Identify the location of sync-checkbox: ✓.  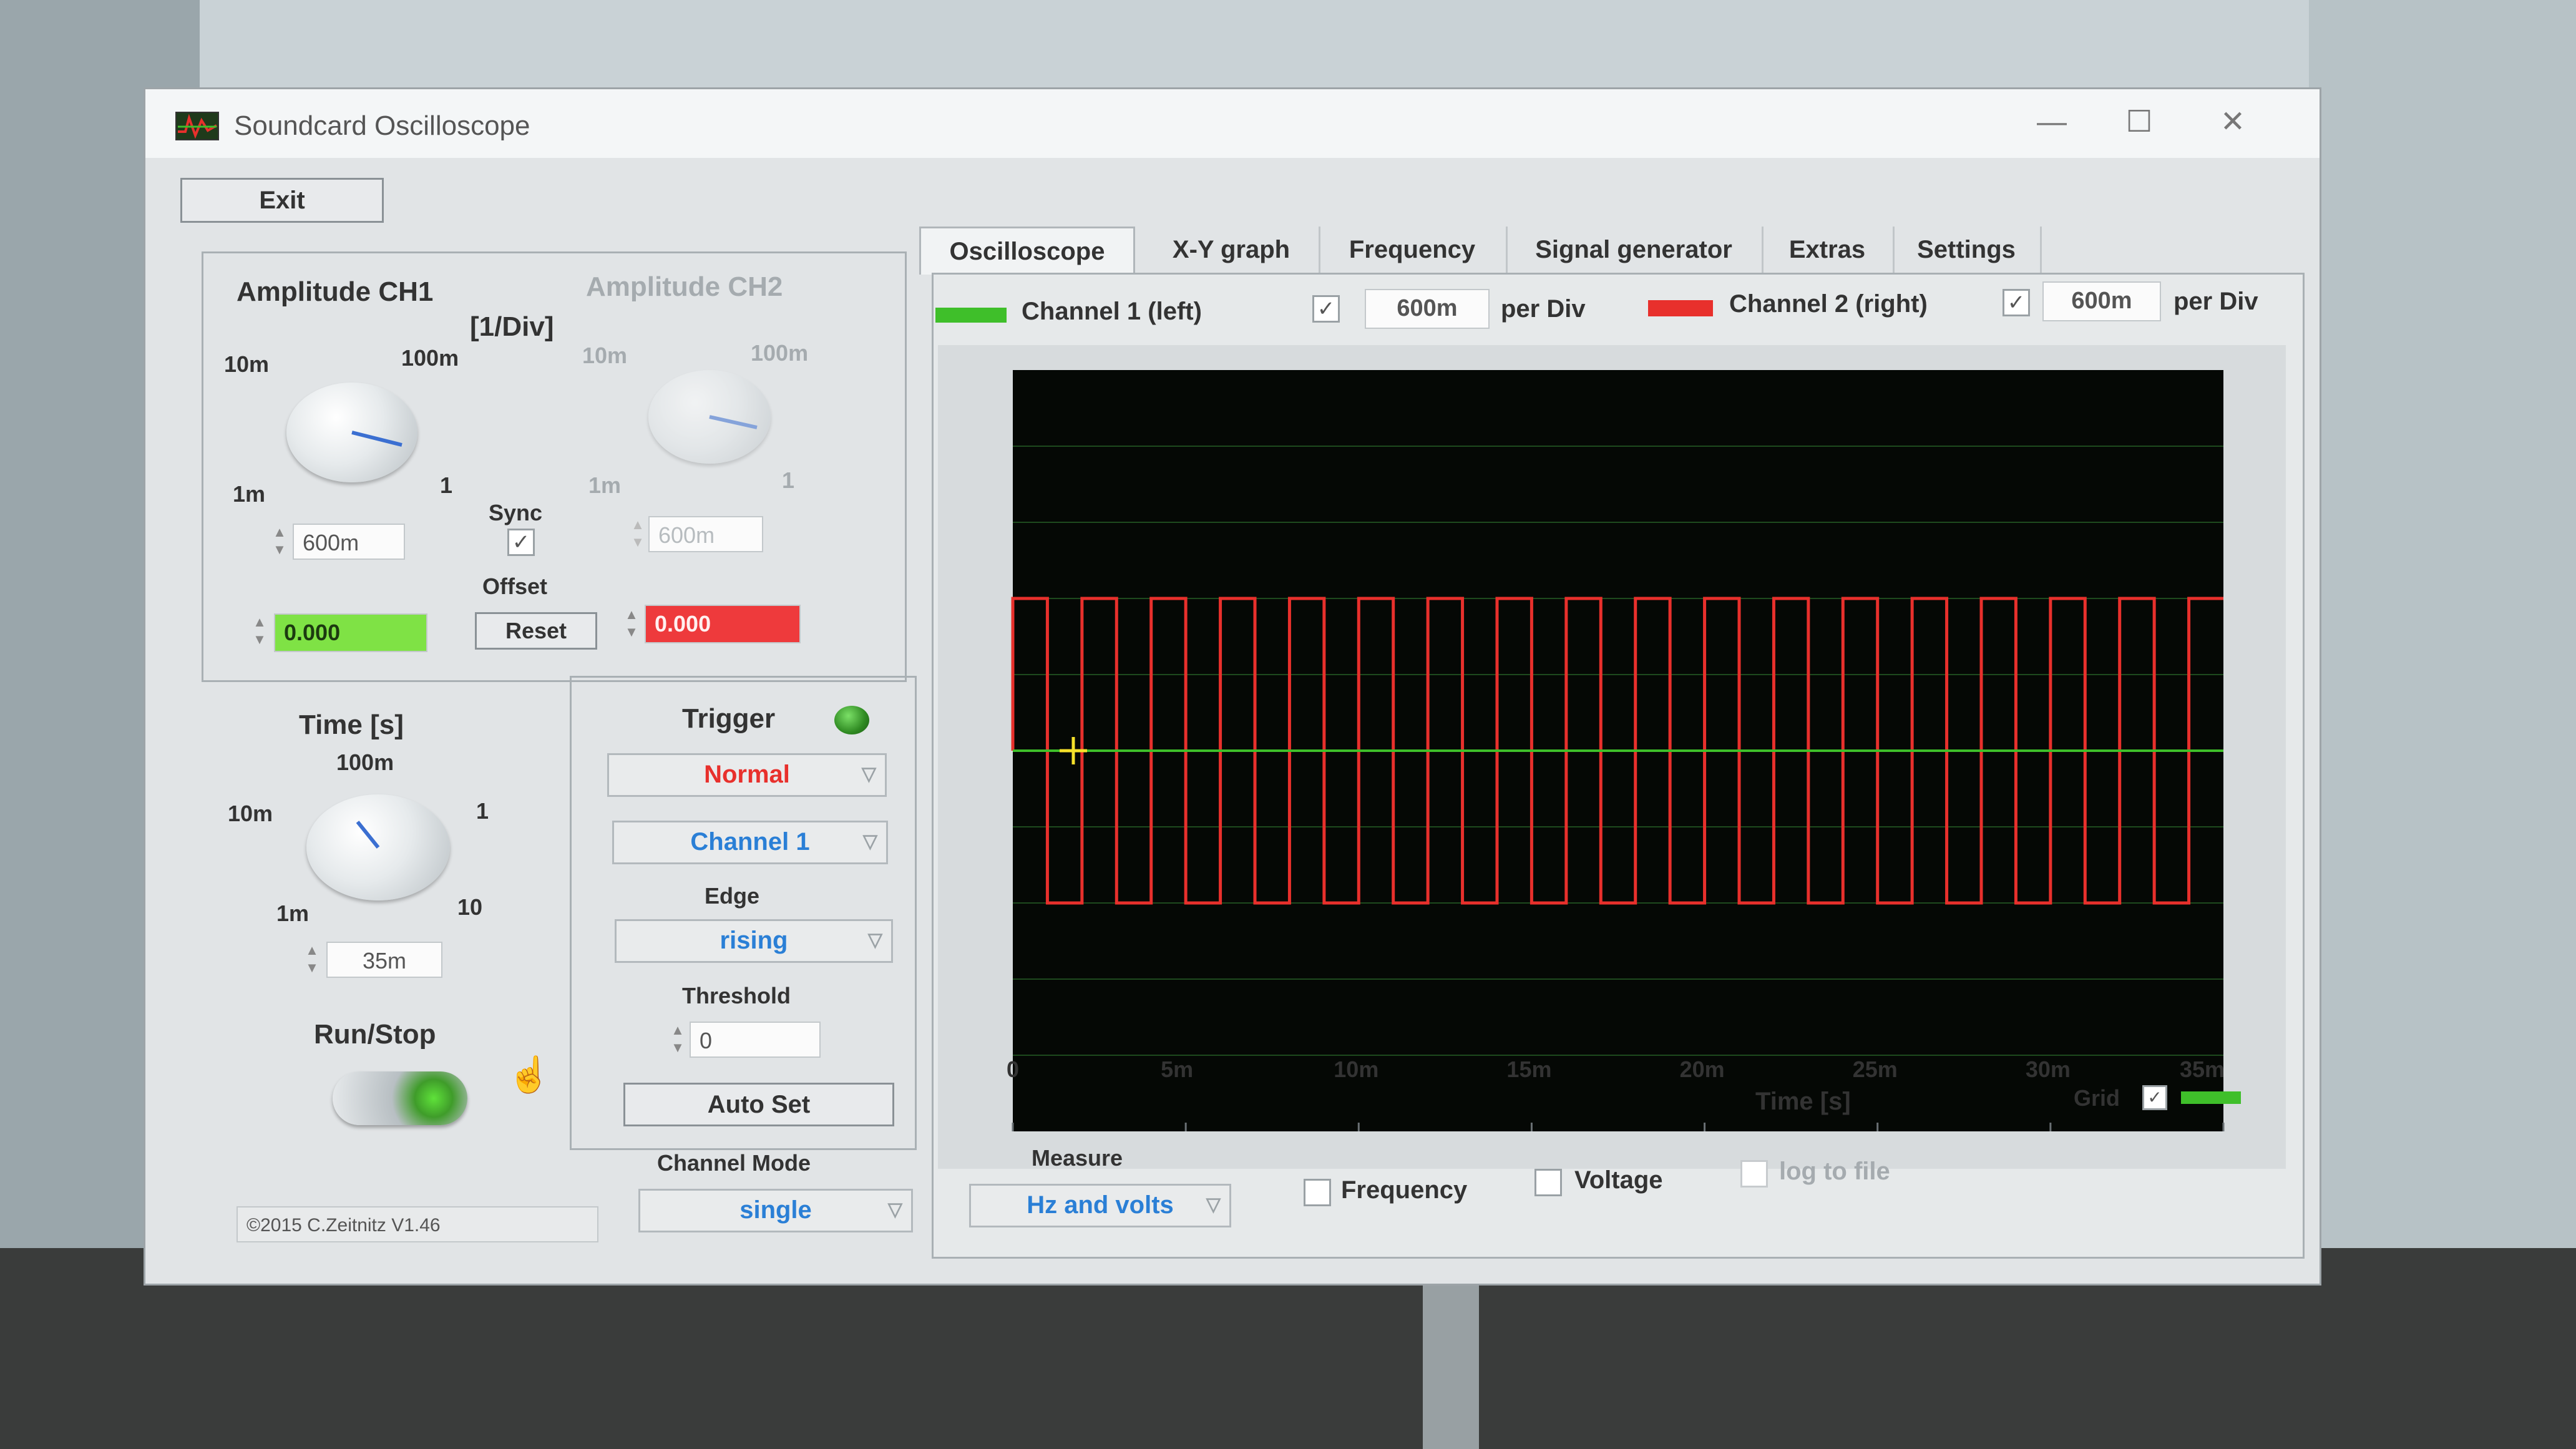
(521, 542).